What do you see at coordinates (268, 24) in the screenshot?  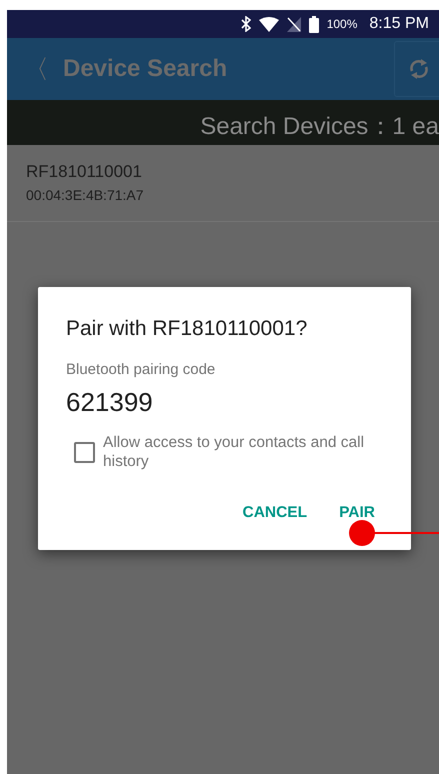 I see `wifi-icon` at bounding box center [268, 24].